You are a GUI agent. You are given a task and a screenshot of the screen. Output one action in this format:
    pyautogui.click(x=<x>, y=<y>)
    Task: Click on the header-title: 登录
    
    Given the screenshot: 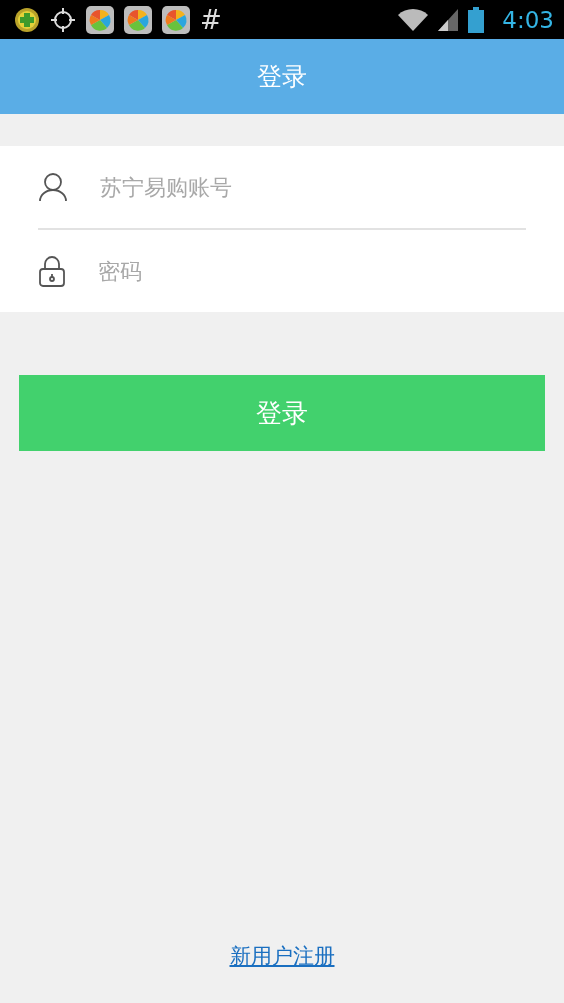 What is the action you would take?
    pyautogui.click(x=282, y=77)
    